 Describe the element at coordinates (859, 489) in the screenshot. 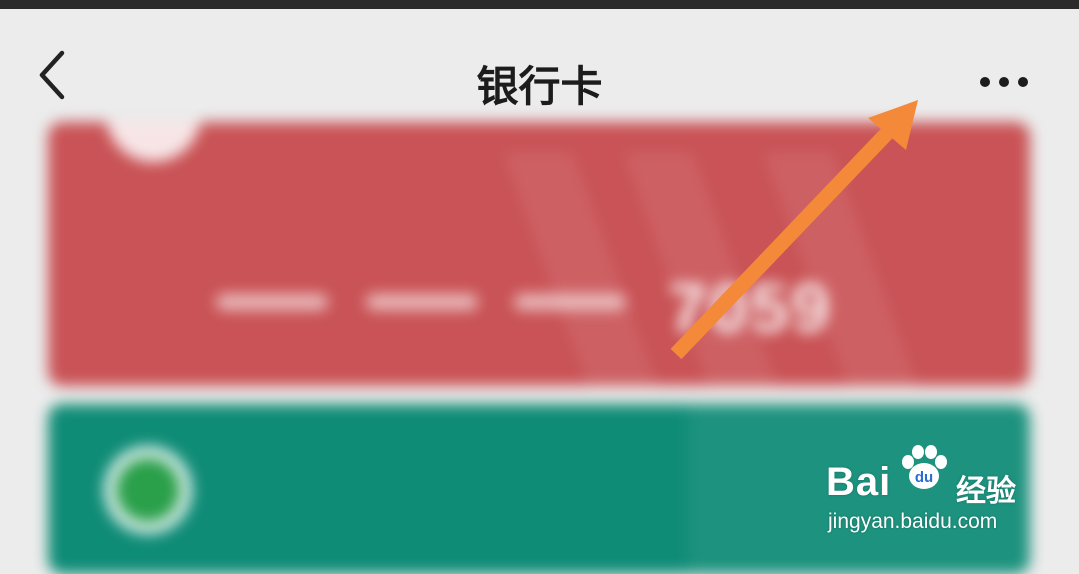

I see `card-decoration` at that location.